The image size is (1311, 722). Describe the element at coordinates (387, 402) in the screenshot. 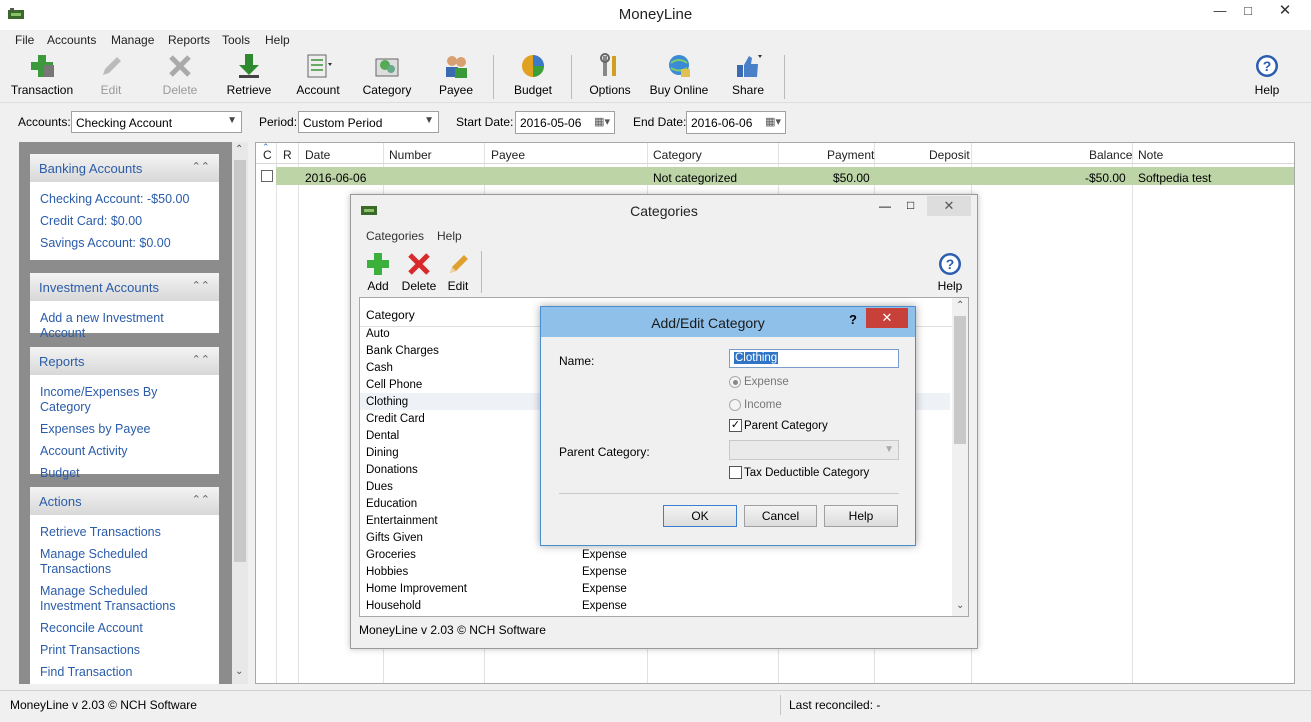

I see `category-list-item: Clothing` at that location.